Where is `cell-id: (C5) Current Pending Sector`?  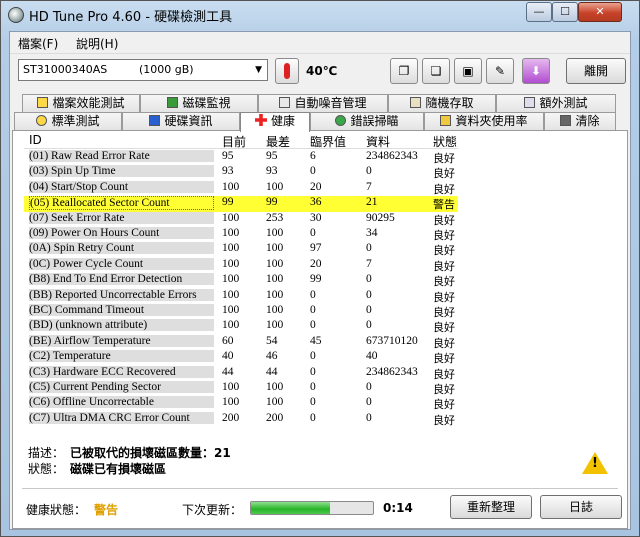 cell-id: (C5) Current Pending Sector is located at coordinates (121, 387).